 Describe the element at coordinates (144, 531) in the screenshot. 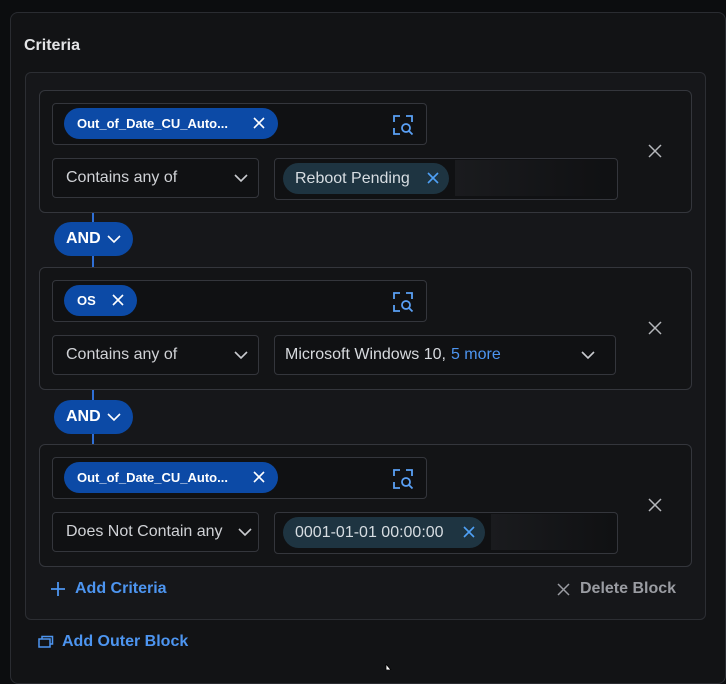

I see `operator-label: Does Not Contain any` at that location.